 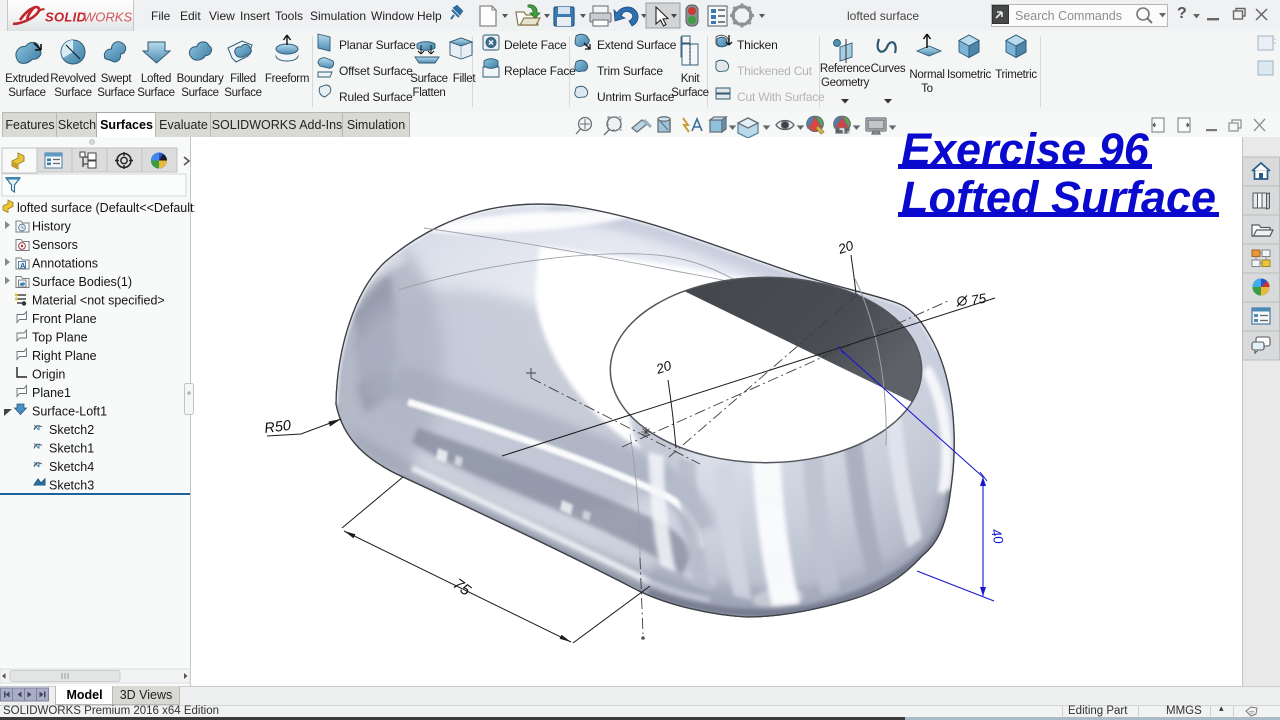 What do you see at coordinates (107, 17) in the screenshot?
I see `svg-text: WORKS` at bounding box center [107, 17].